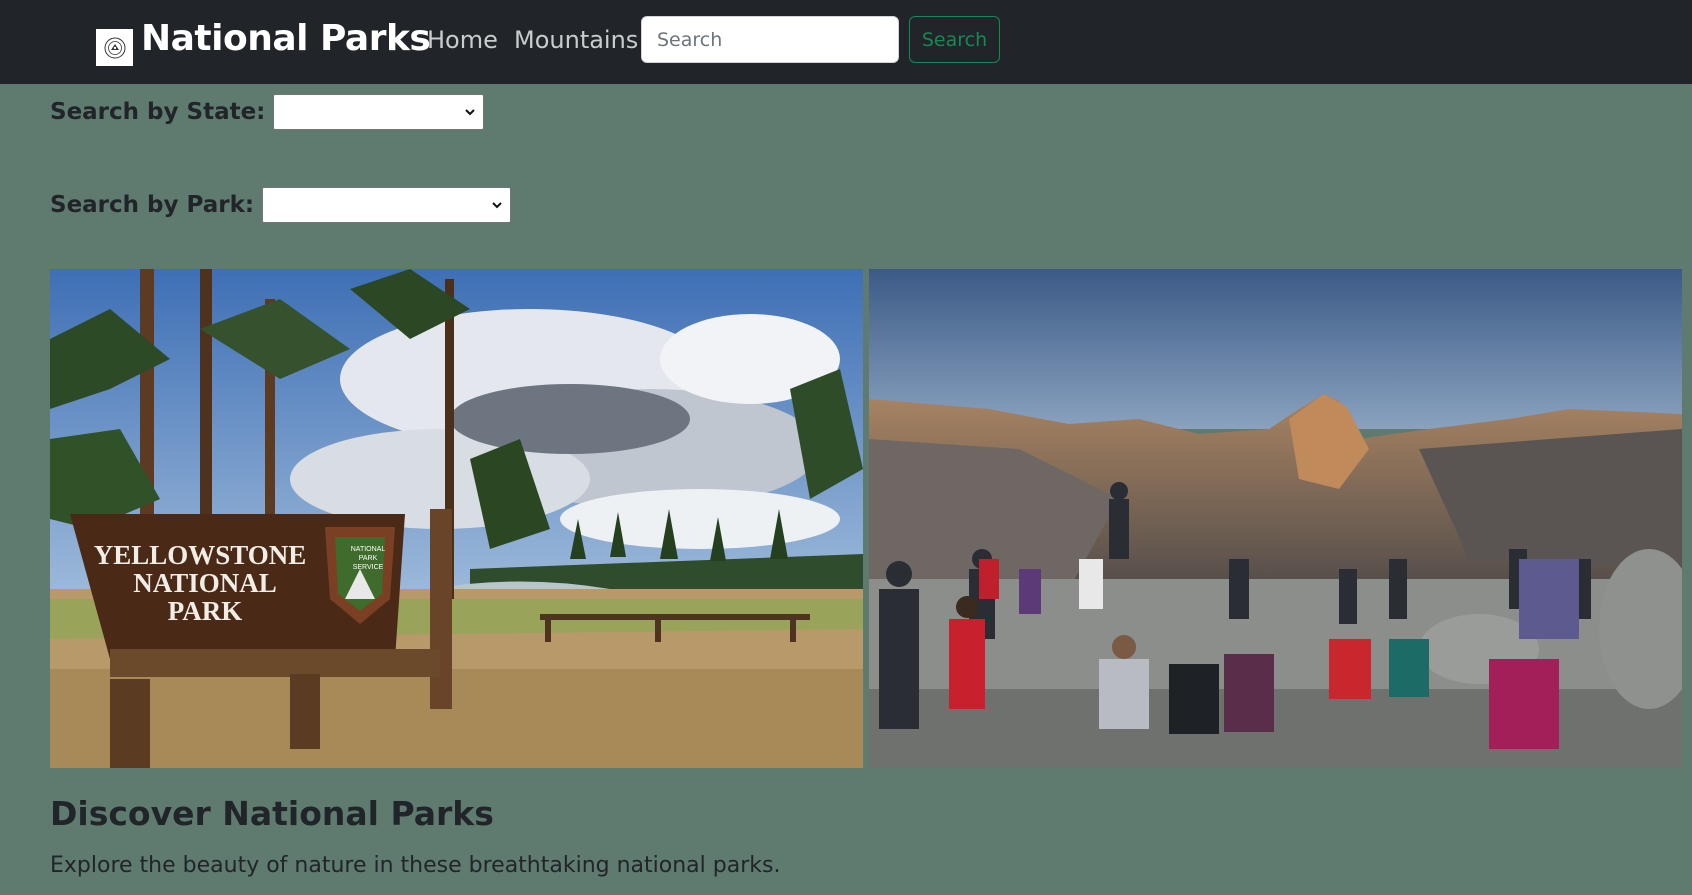  Describe the element at coordinates (387, 205) in the screenshot. I see `park-select` at that location.